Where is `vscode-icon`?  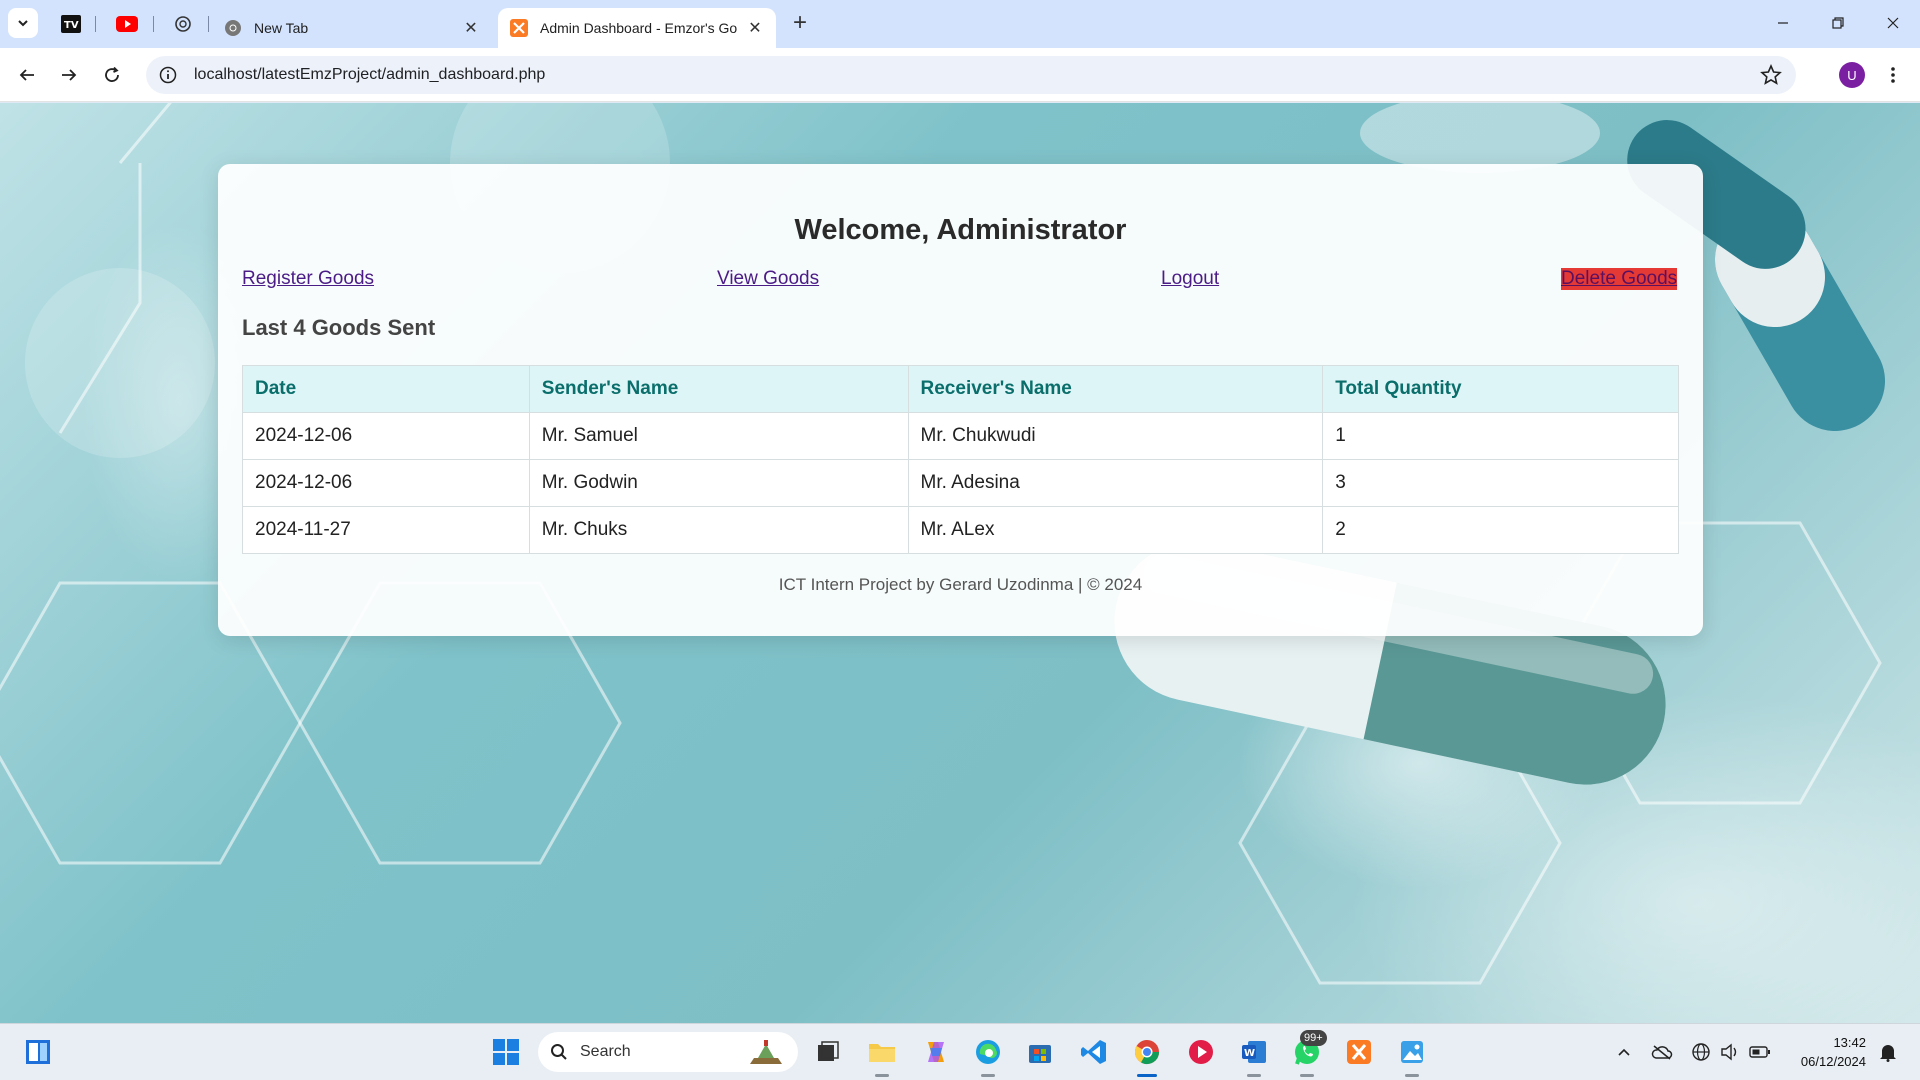 vscode-icon is located at coordinates (1093, 1052).